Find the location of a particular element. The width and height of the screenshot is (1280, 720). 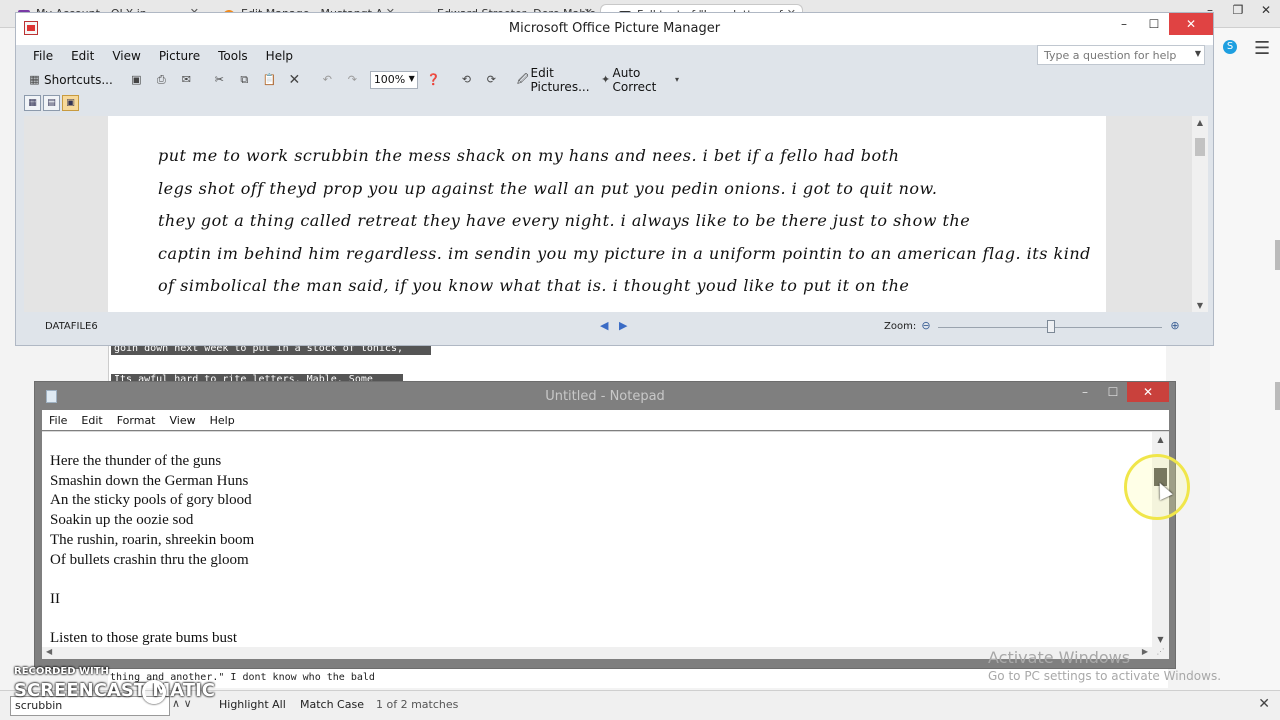

skype-icon: S is located at coordinates (1230, 47).